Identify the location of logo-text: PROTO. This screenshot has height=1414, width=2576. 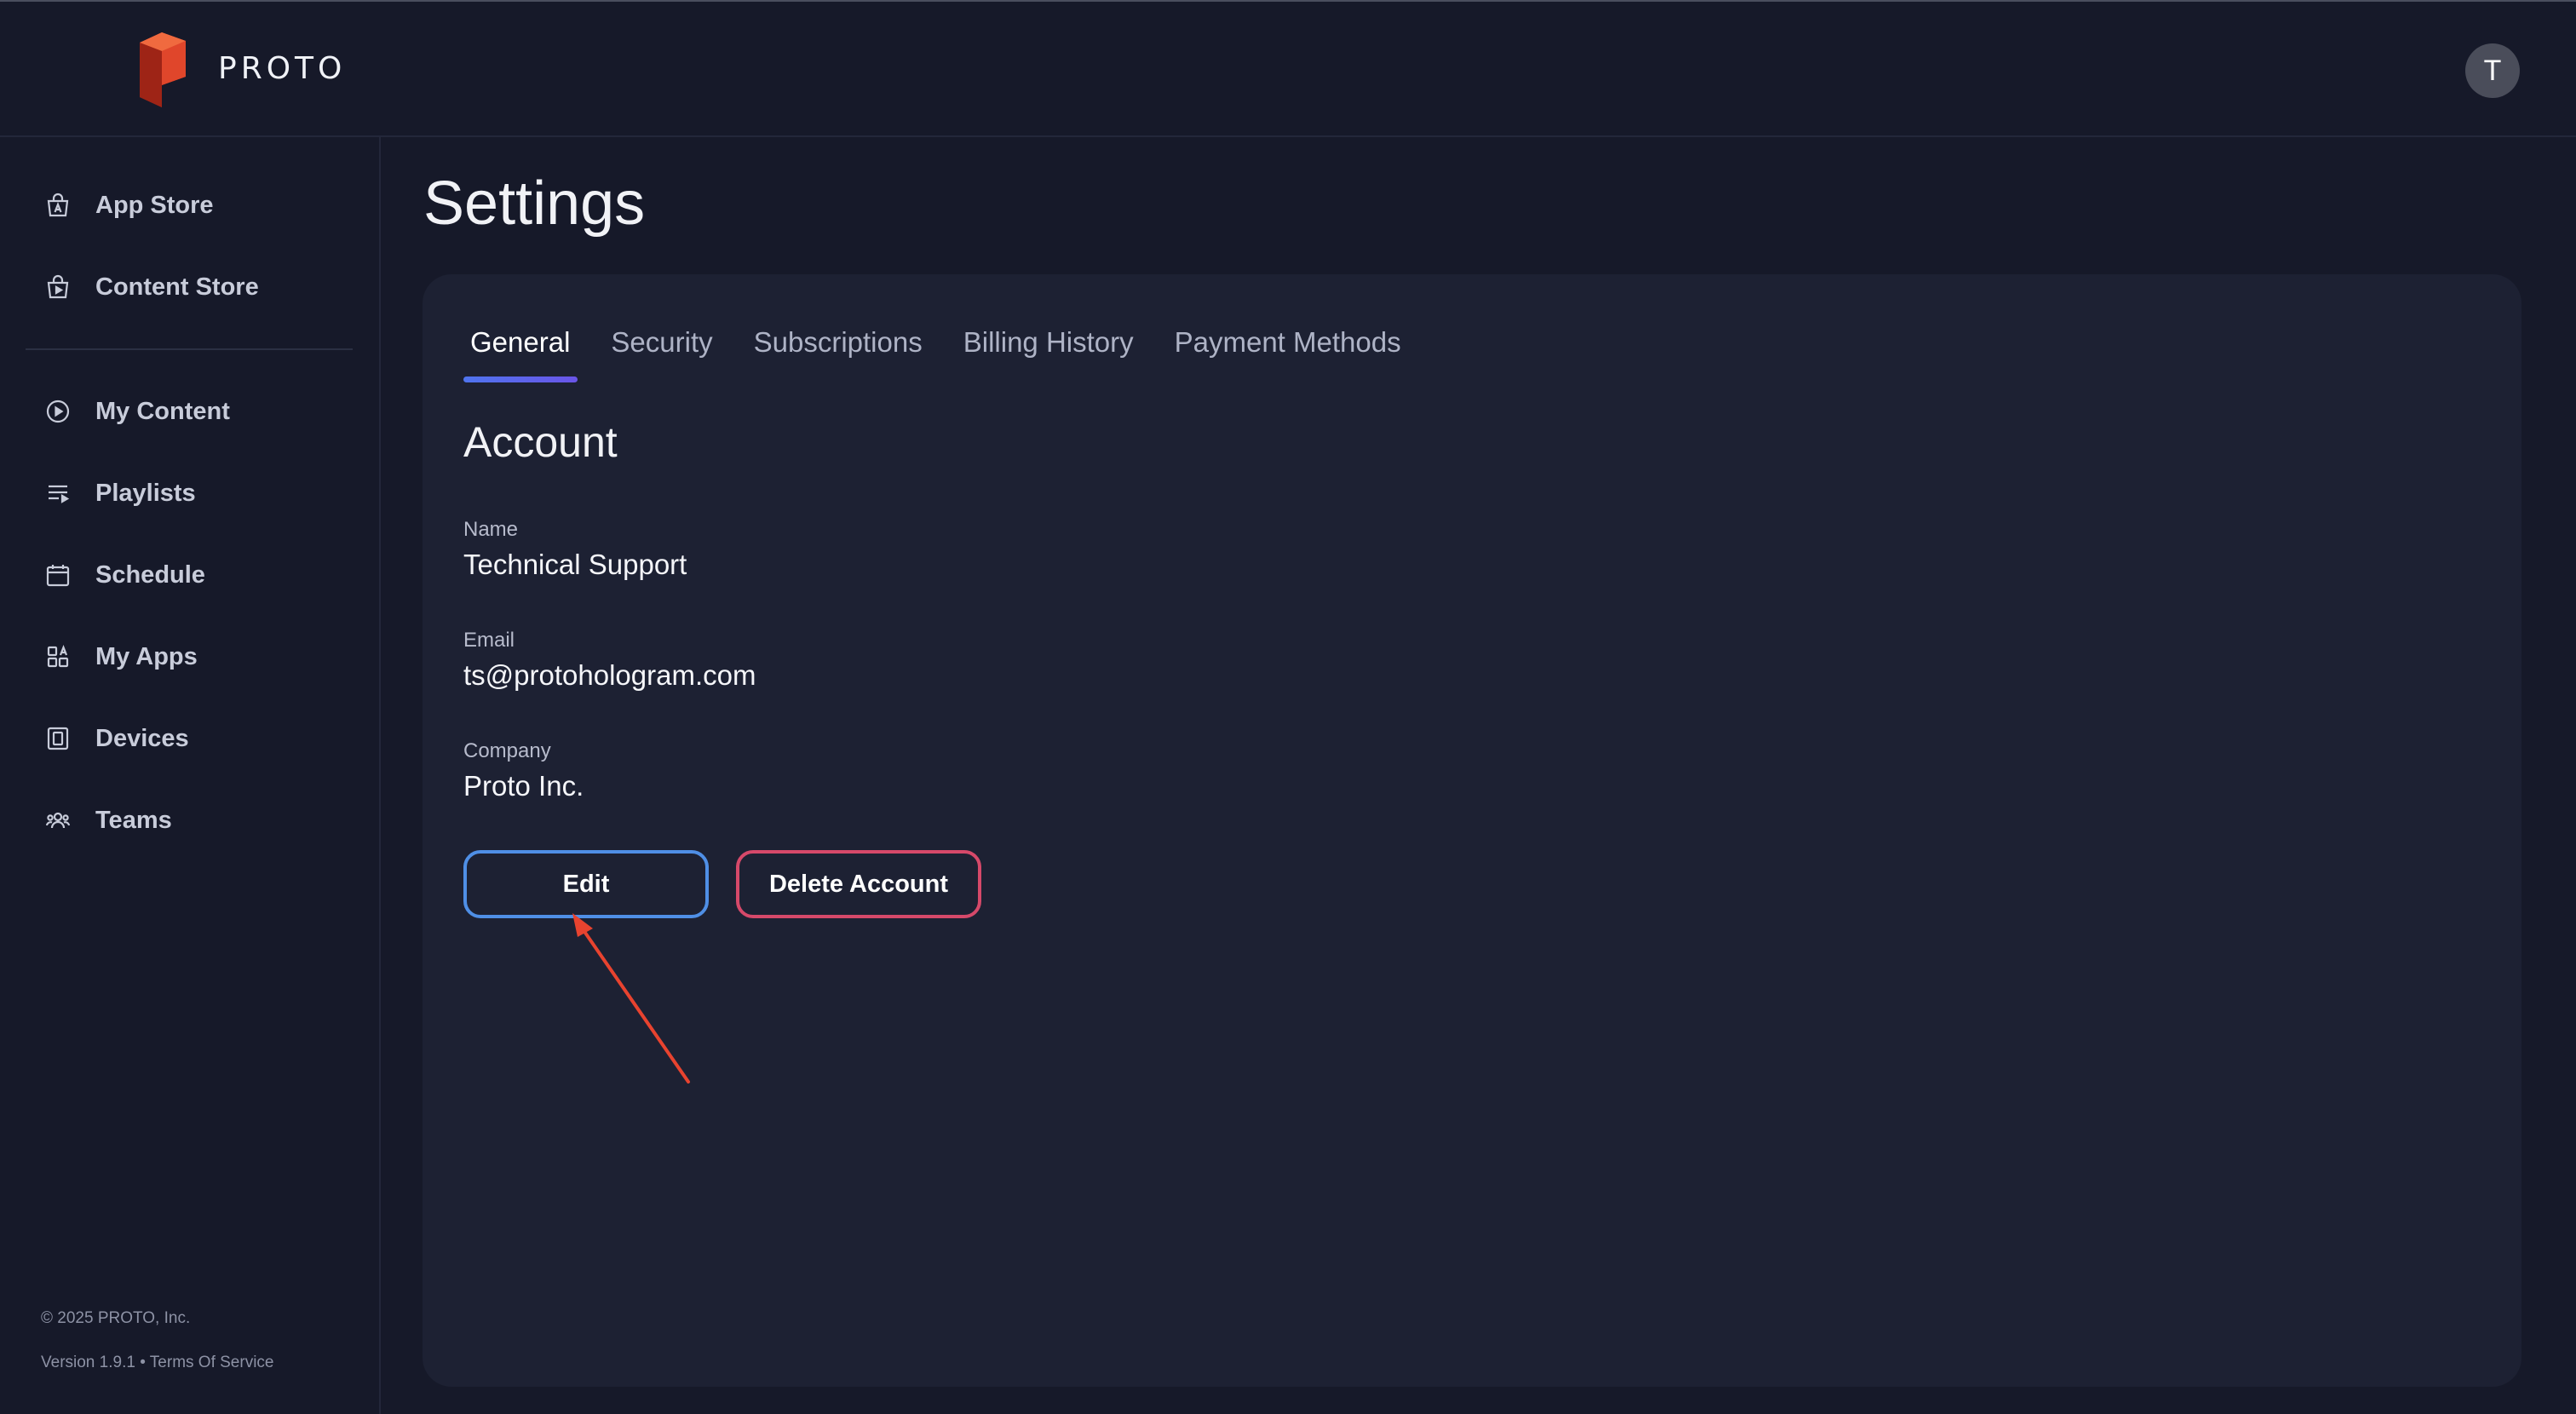
(283, 68).